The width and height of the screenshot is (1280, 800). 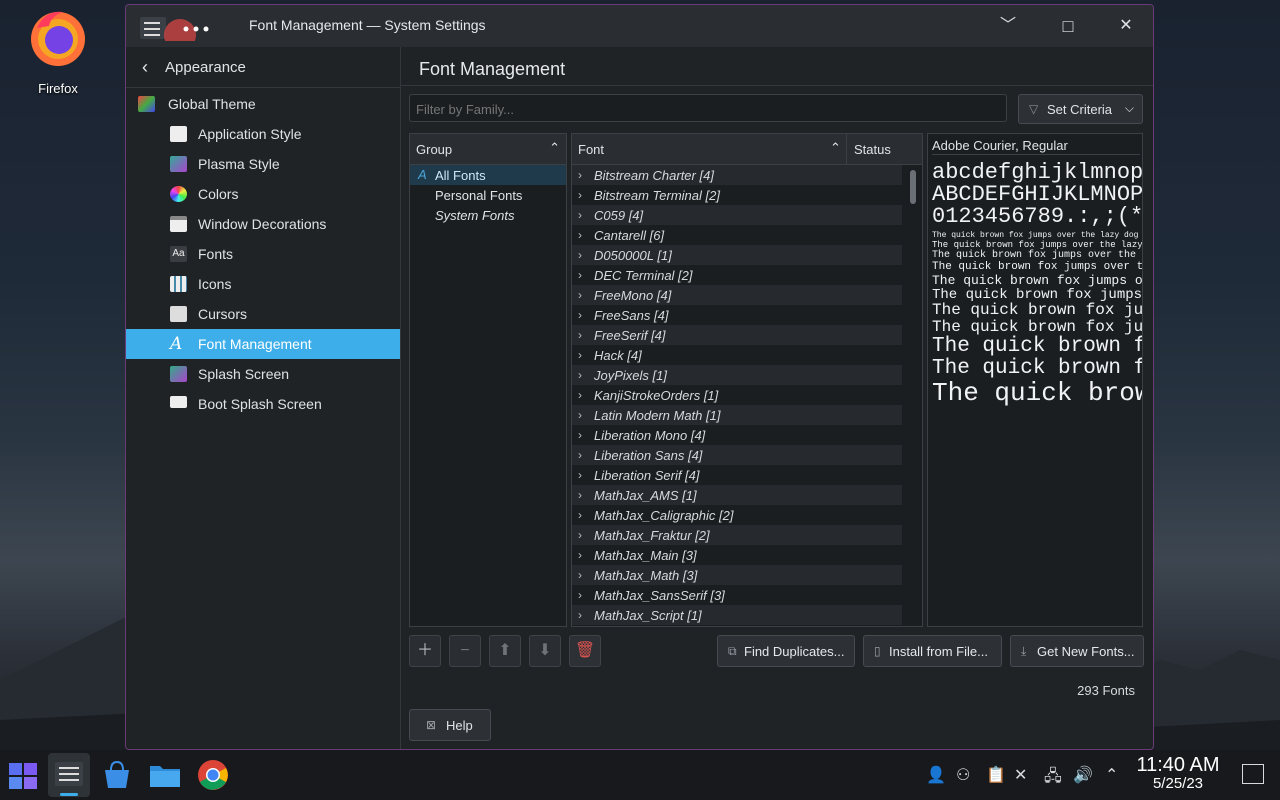 What do you see at coordinates (117, 775) in the screenshot?
I see `discover-store-icon` at bounding box center [117, 775].